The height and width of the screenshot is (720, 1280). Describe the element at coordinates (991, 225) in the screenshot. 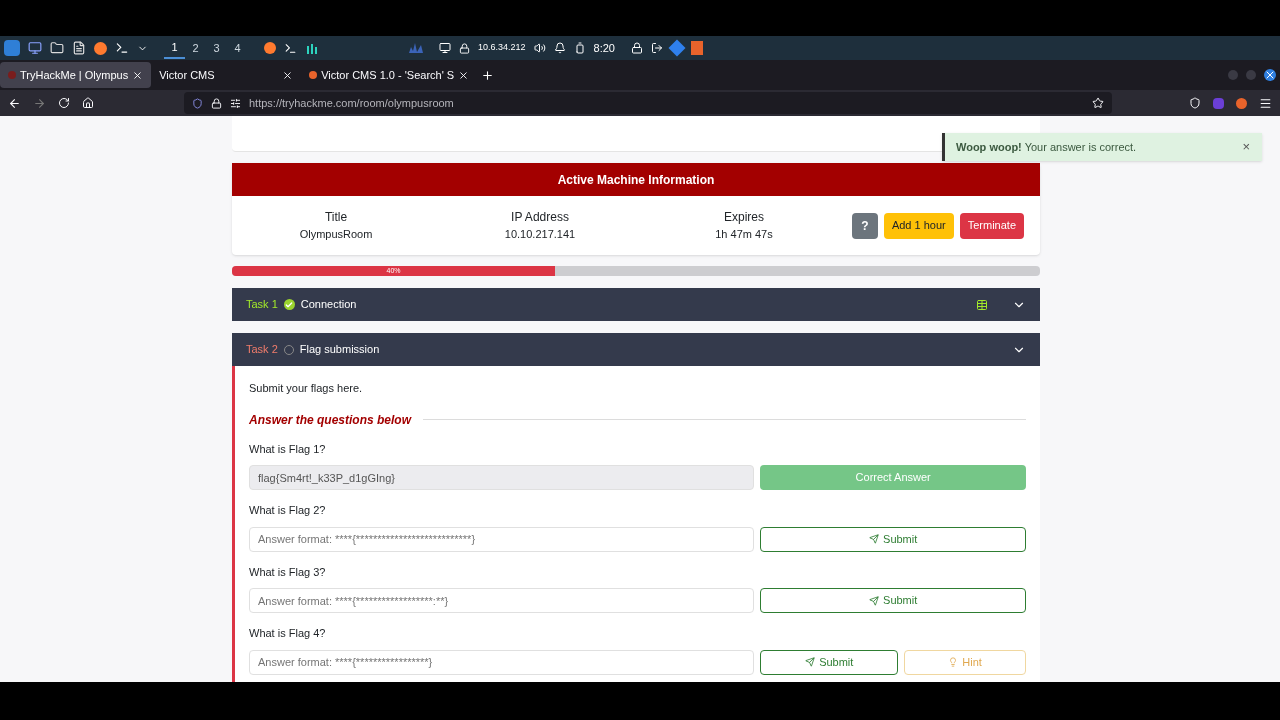

I see `terminate-button: Terminate` at that location.